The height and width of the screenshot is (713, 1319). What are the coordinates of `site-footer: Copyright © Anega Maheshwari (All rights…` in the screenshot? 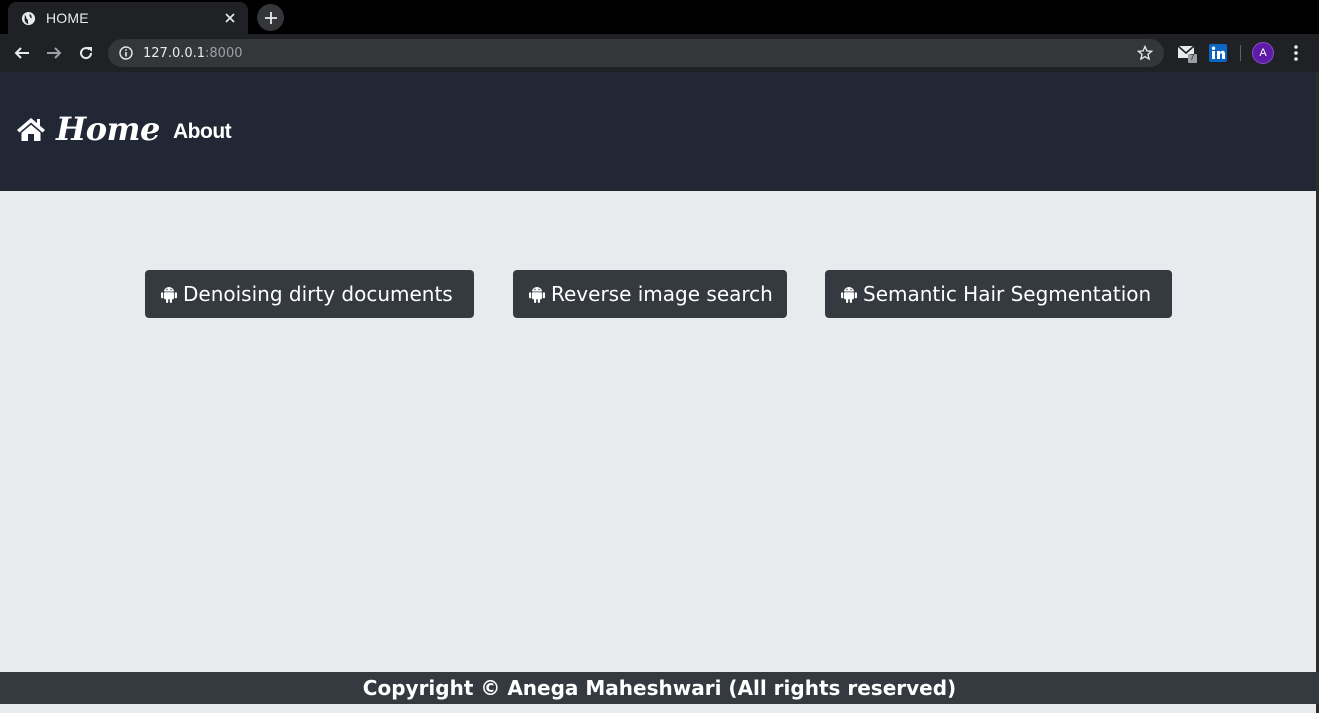 It's located at (659, 688).